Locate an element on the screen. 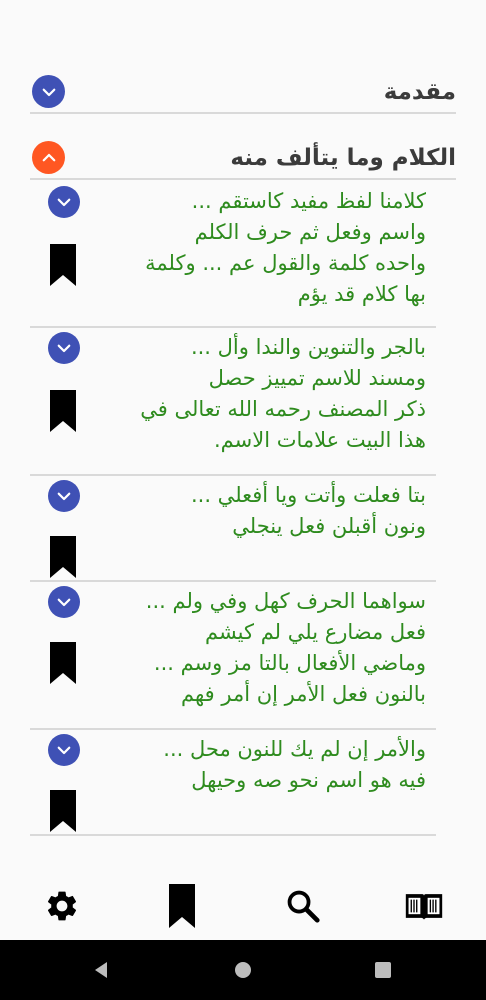 This screenshot has height=1000, width=486. section-title: الكلام وما يتألف منه is located at coordinates (343, 158).